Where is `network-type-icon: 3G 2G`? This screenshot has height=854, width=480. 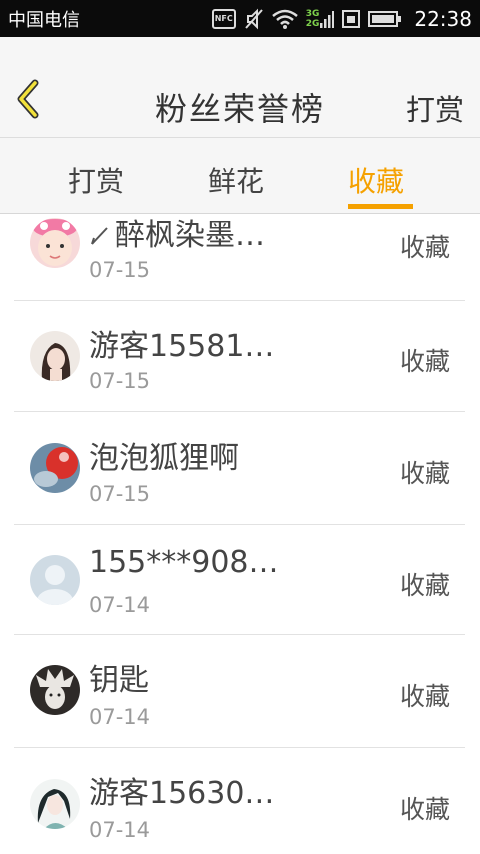
network-type-icon: 3G 2G is located at coordinates (320, 19).